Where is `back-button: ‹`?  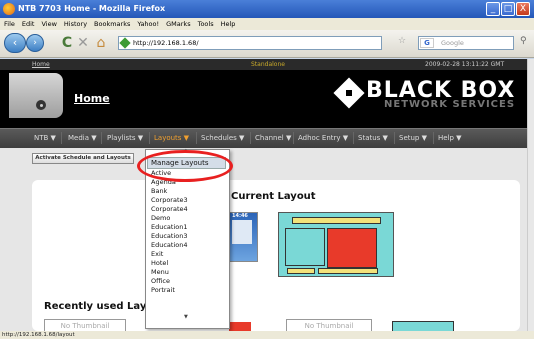
back-button: ‹ is located at coordinates (15, 43).